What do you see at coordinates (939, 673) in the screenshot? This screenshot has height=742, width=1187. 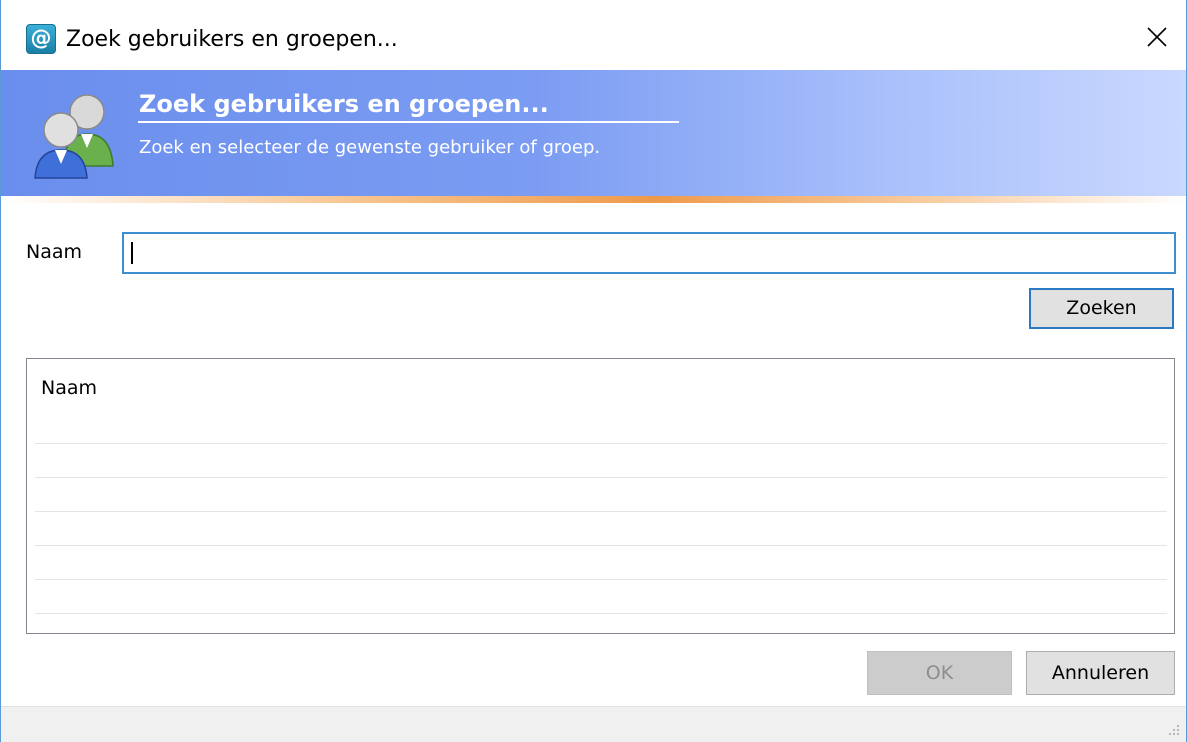 I see `ok-button: OK` at bounding box center [939, 673].